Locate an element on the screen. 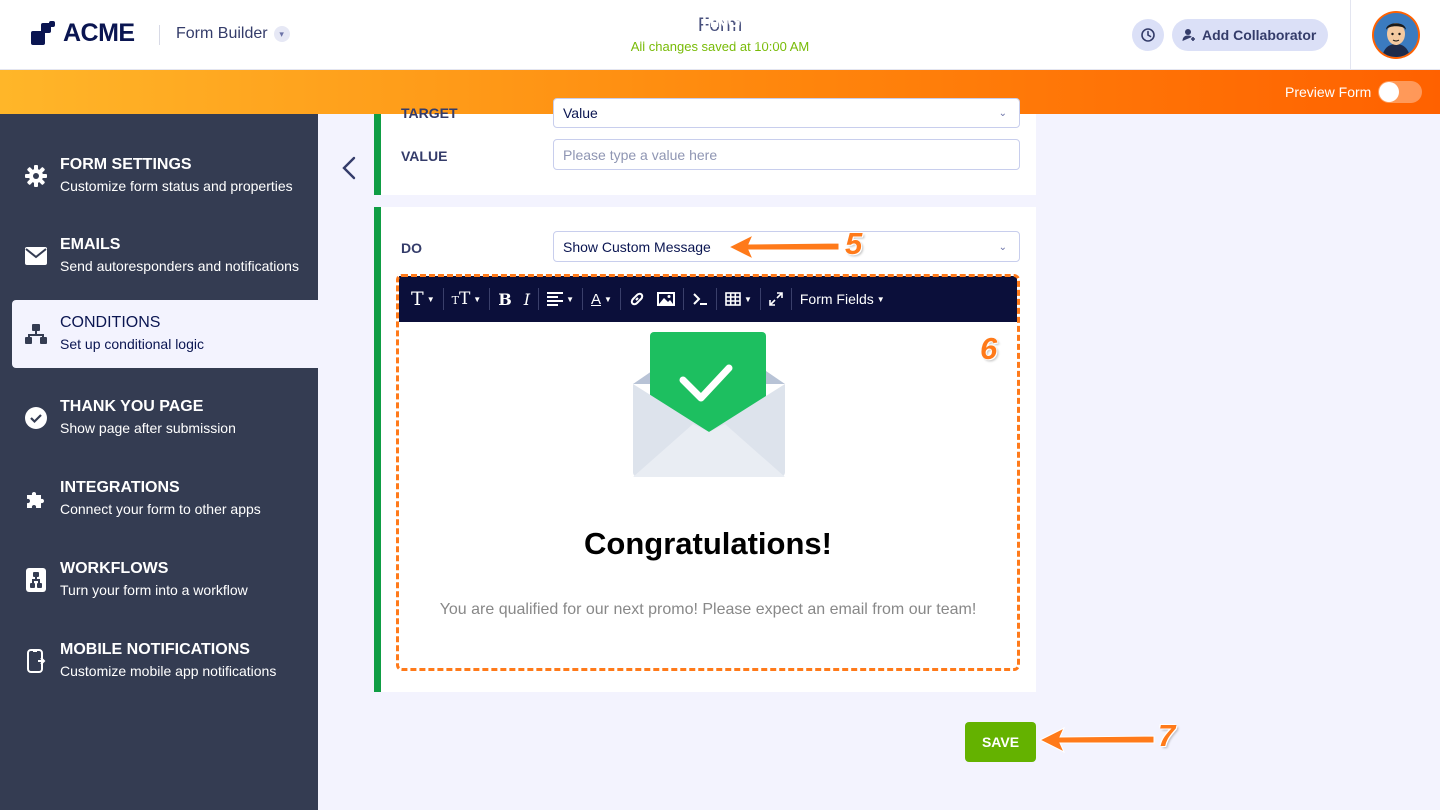 The height and width of the screenshot is (810, 1440). italic-icon: I is located at coordinates (527, 299).